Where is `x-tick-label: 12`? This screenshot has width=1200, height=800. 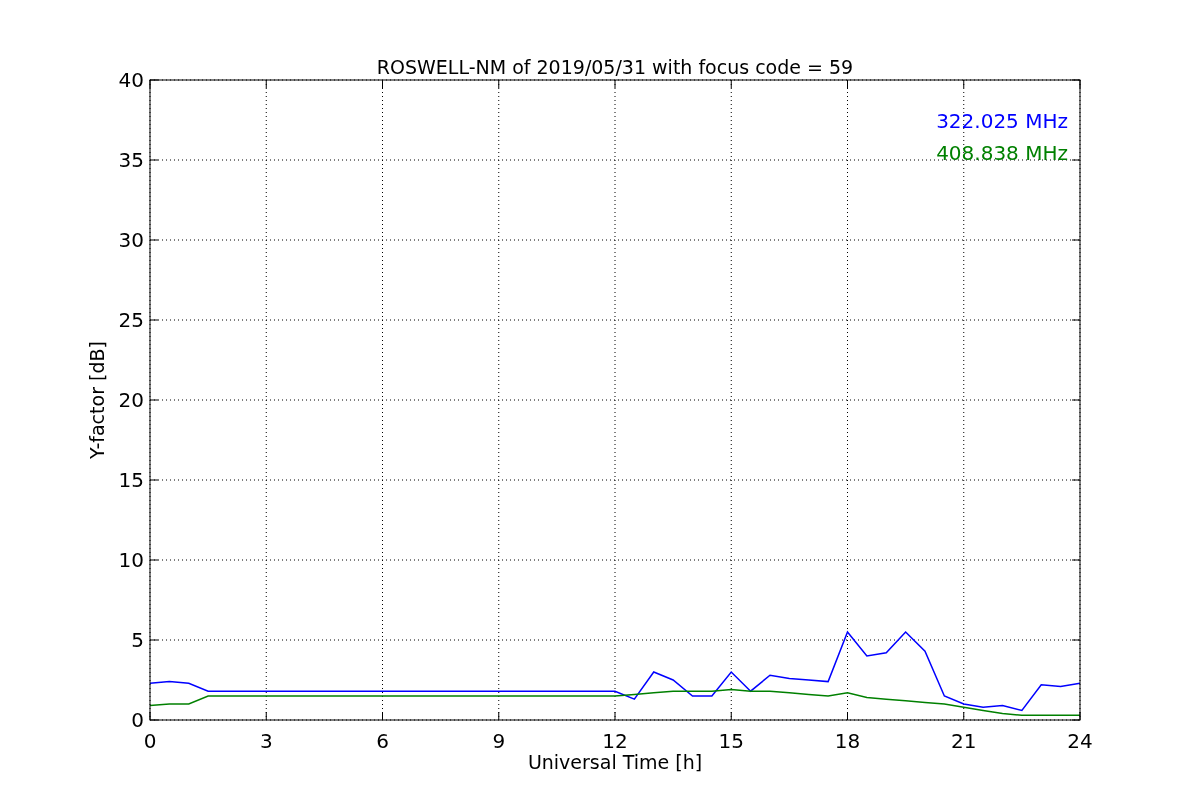
x-tick-label: 12 is located at coordinates (615, 741).